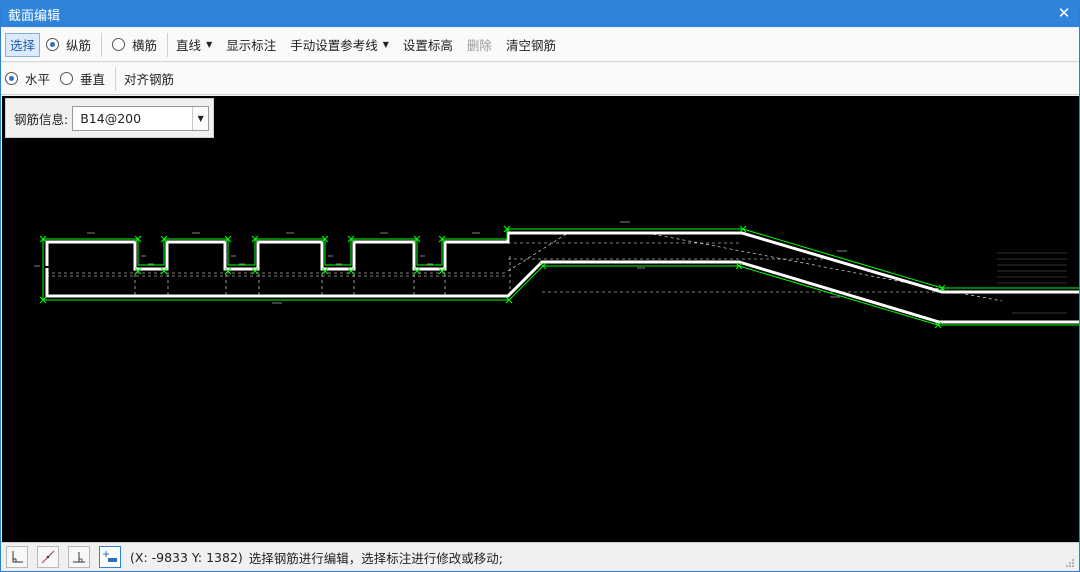 This screenshot has width=1080, height=572. What do you see at coordinates (189, 45) in the screenshot?
I see `line-label: 直线` at bounding box center [189, 45].